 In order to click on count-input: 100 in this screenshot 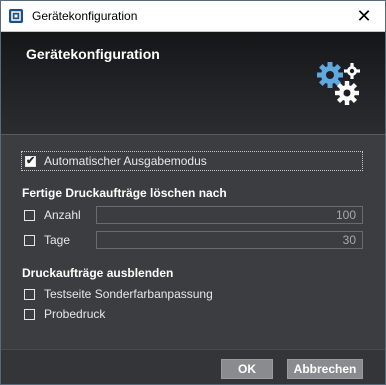, I will do `click(229, 215)`.